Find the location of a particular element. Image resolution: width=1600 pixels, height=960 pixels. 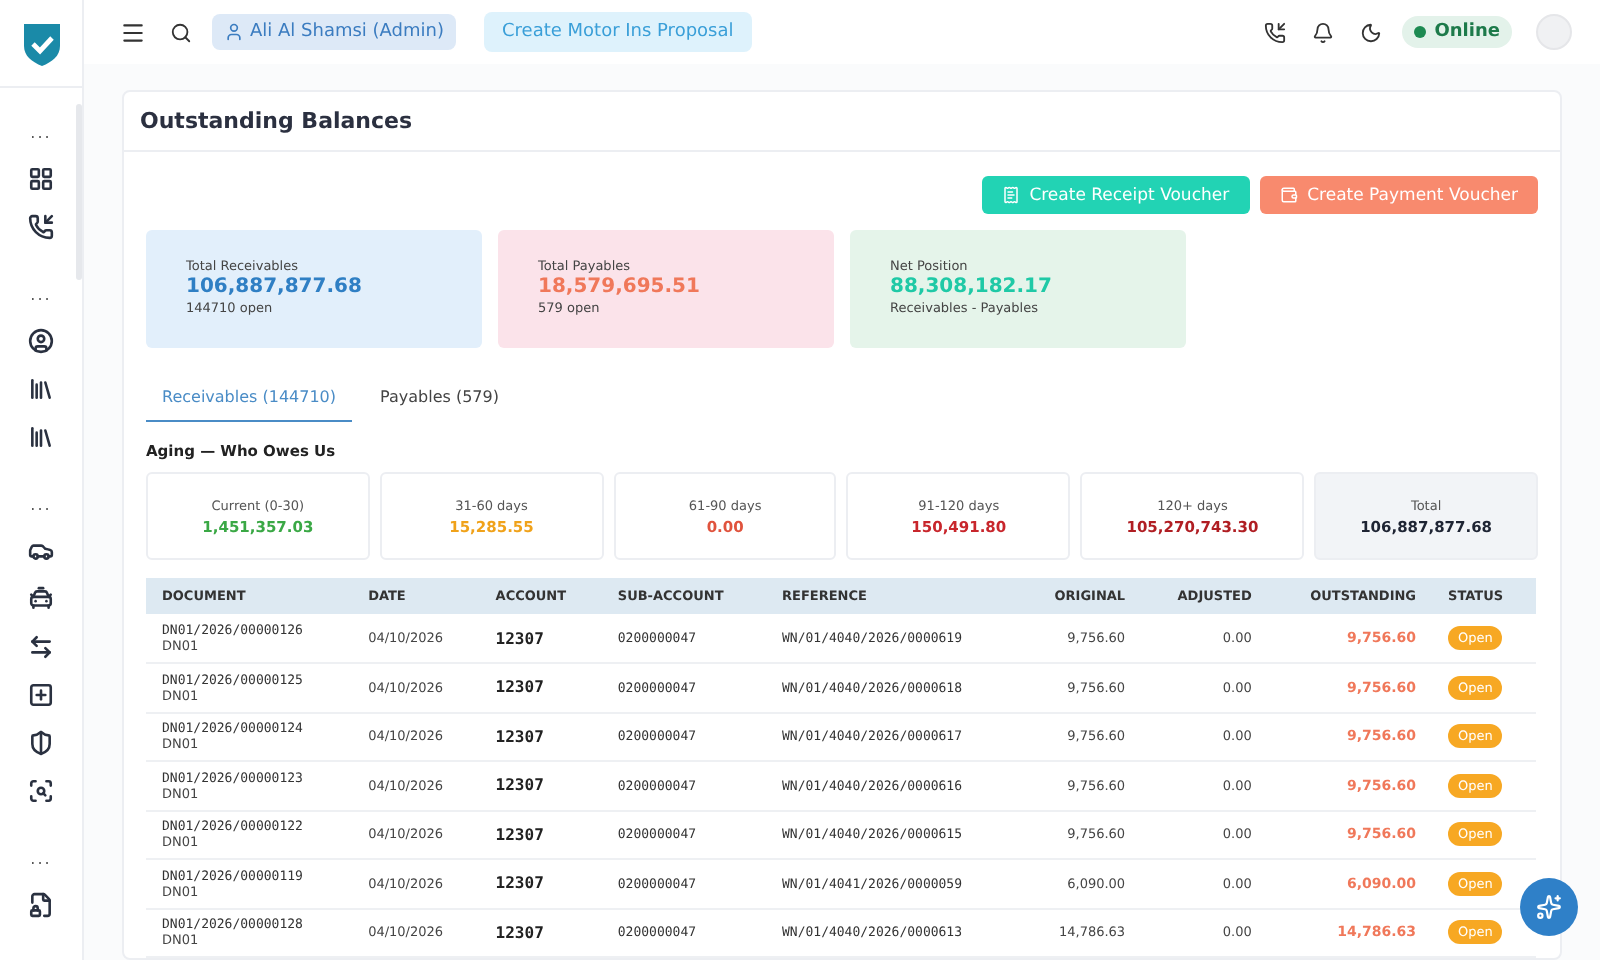

user-chip: Ali Al Shamsi (Admin) is located at coordinates (334, 32).